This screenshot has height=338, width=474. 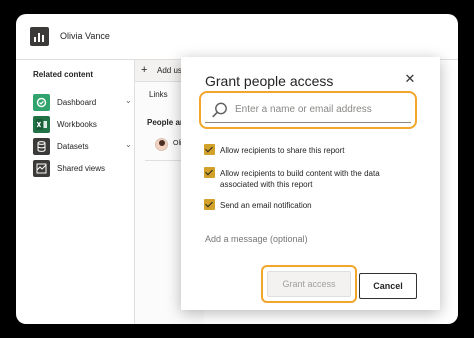 What do you see at coordinates (77, 124) in the screenshot?
I see `sidebar-item-label: Workbooks` at bounding box center [77, 124].